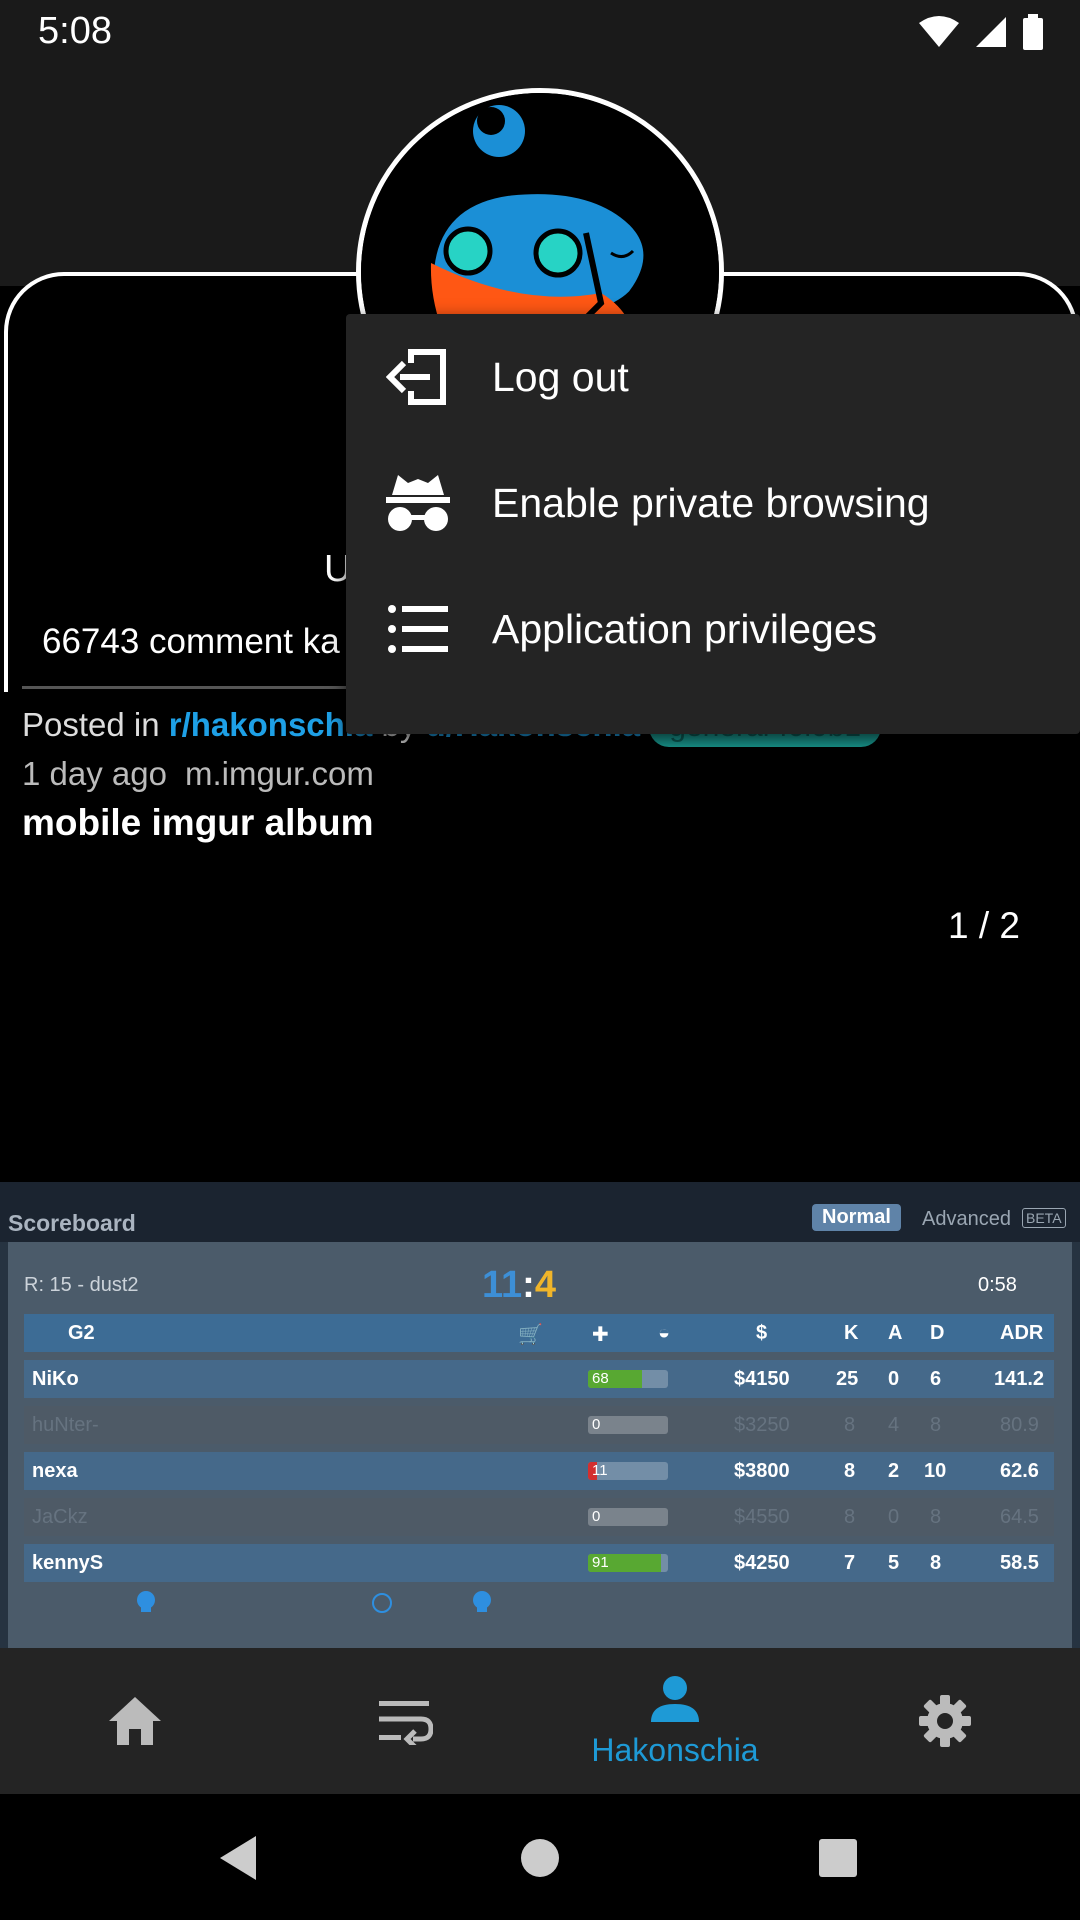  Describe the element at coordinates (502, 1285) in the screenshot. I see `score-ct: 11` at that location.